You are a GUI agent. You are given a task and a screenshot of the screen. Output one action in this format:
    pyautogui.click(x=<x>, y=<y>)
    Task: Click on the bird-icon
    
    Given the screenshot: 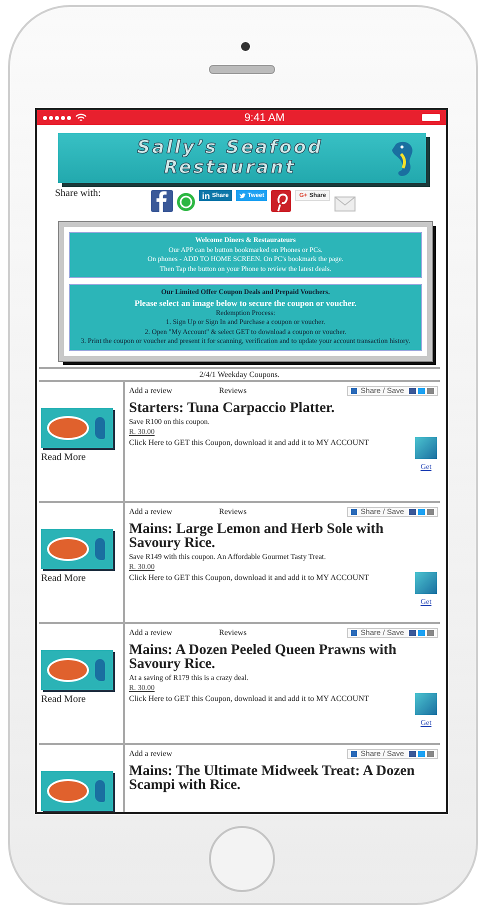 What is the action you would take?
    pyautogui.click(x=242, y=195)
    